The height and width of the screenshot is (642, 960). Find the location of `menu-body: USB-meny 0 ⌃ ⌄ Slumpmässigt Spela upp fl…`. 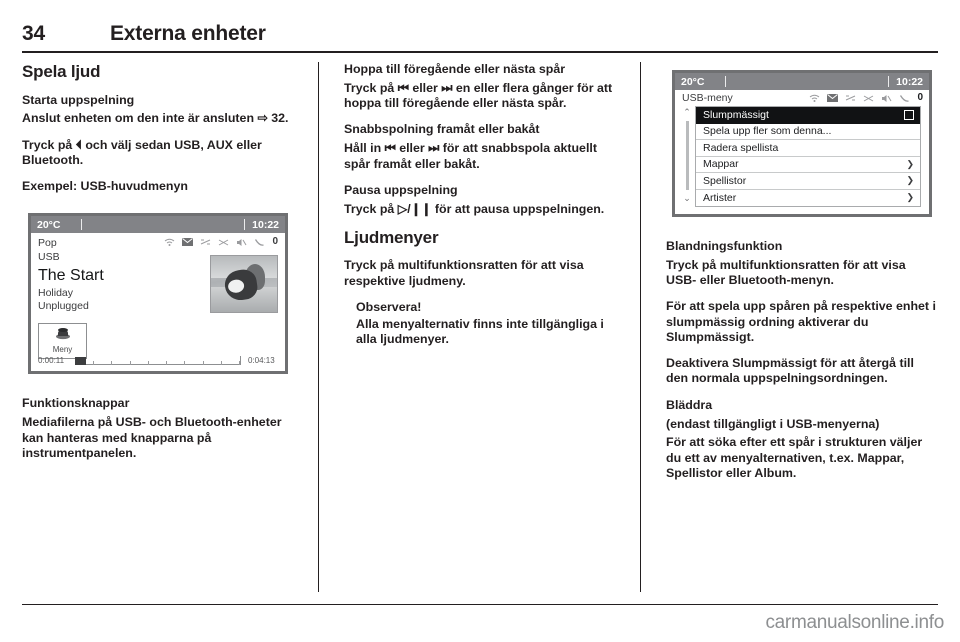

menu-body: USB-meny 0 ⌃ ⌄ Slumpmässigt Spela upp fl… is located at coordinates (802, 152).